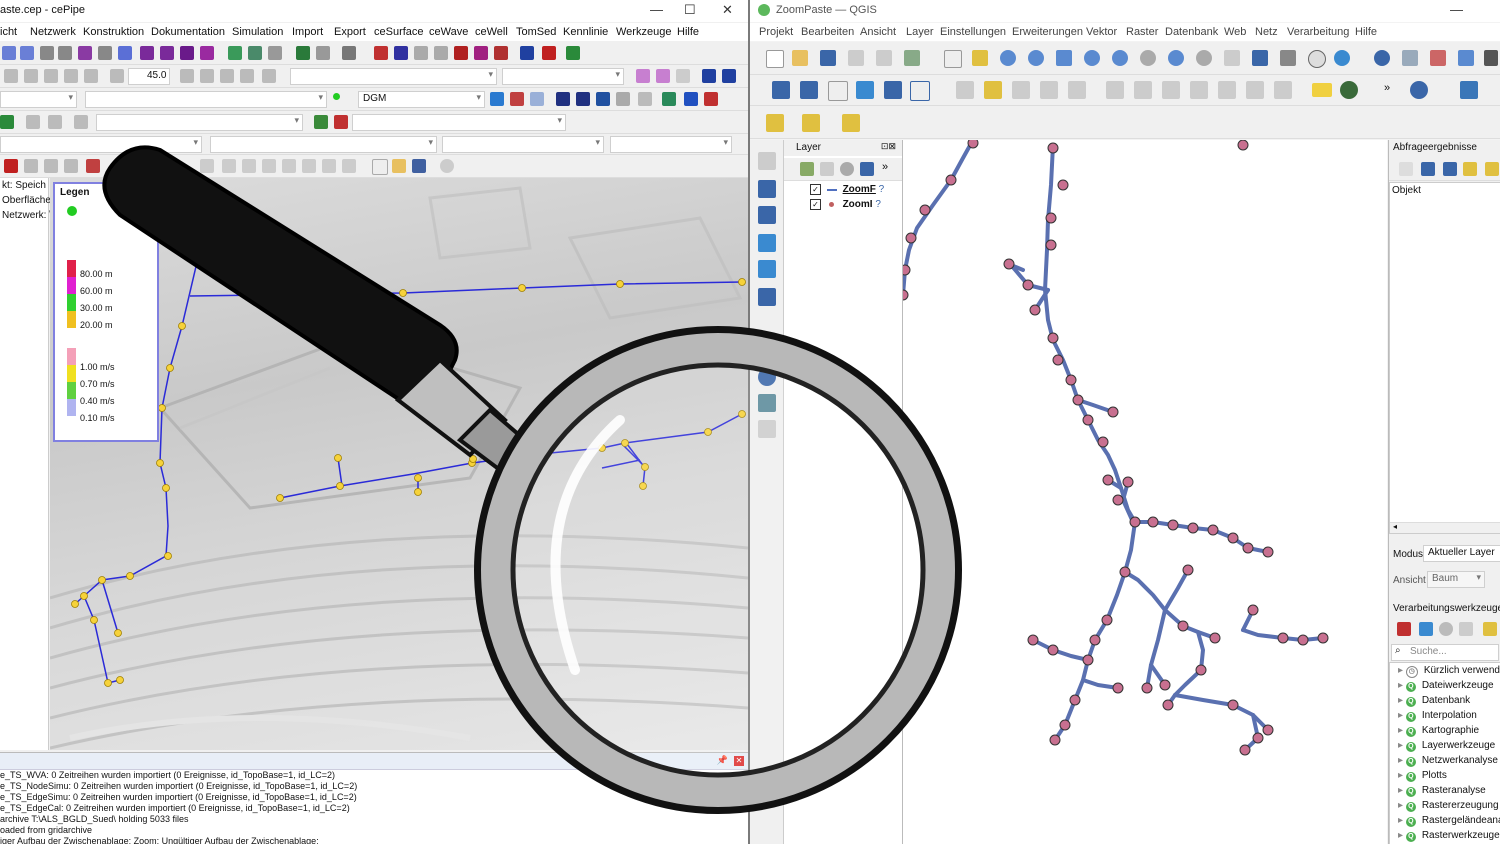  I want to click on maximize-button: ☐, so click(690, 10).